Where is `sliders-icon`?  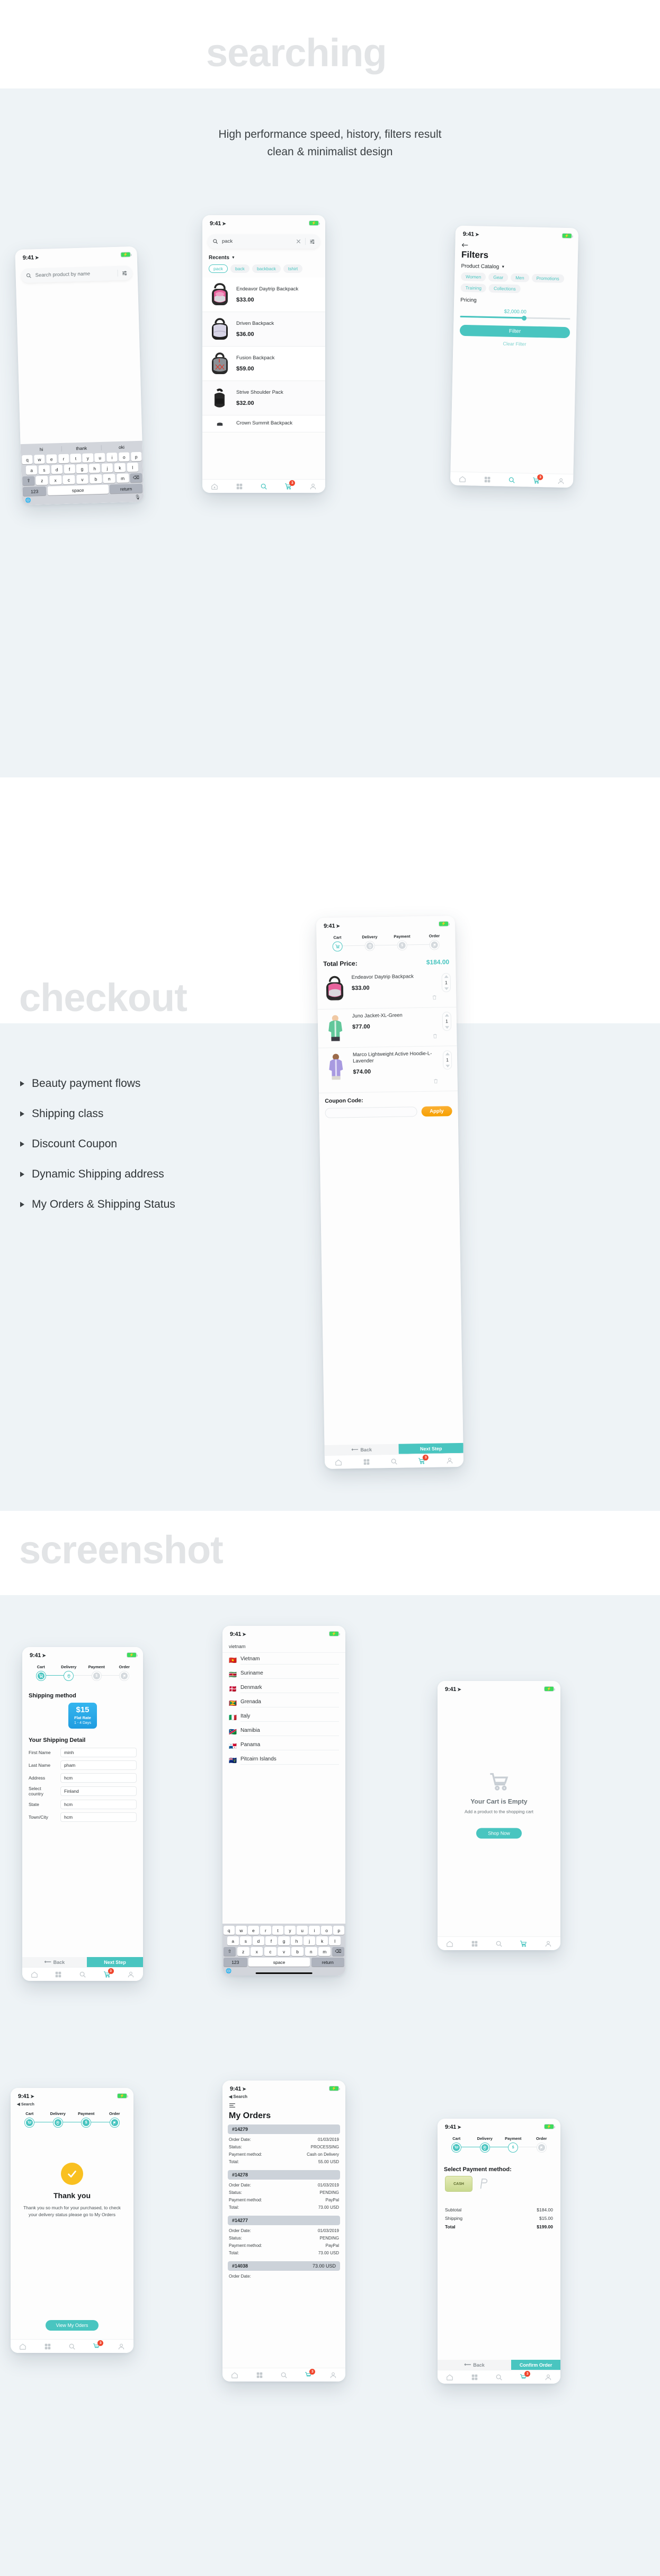
sliders-icon is located at coordinates (124, 273).